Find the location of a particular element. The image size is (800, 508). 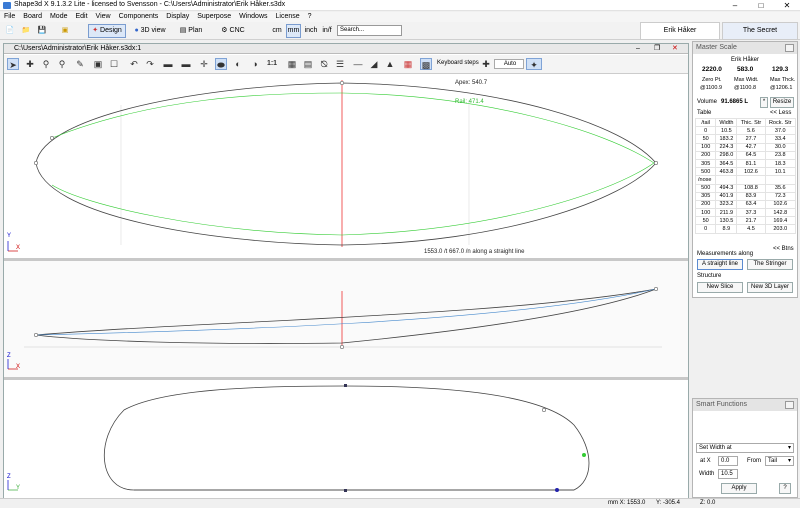

apply-button: Apply is located at coordinates (739, 488).